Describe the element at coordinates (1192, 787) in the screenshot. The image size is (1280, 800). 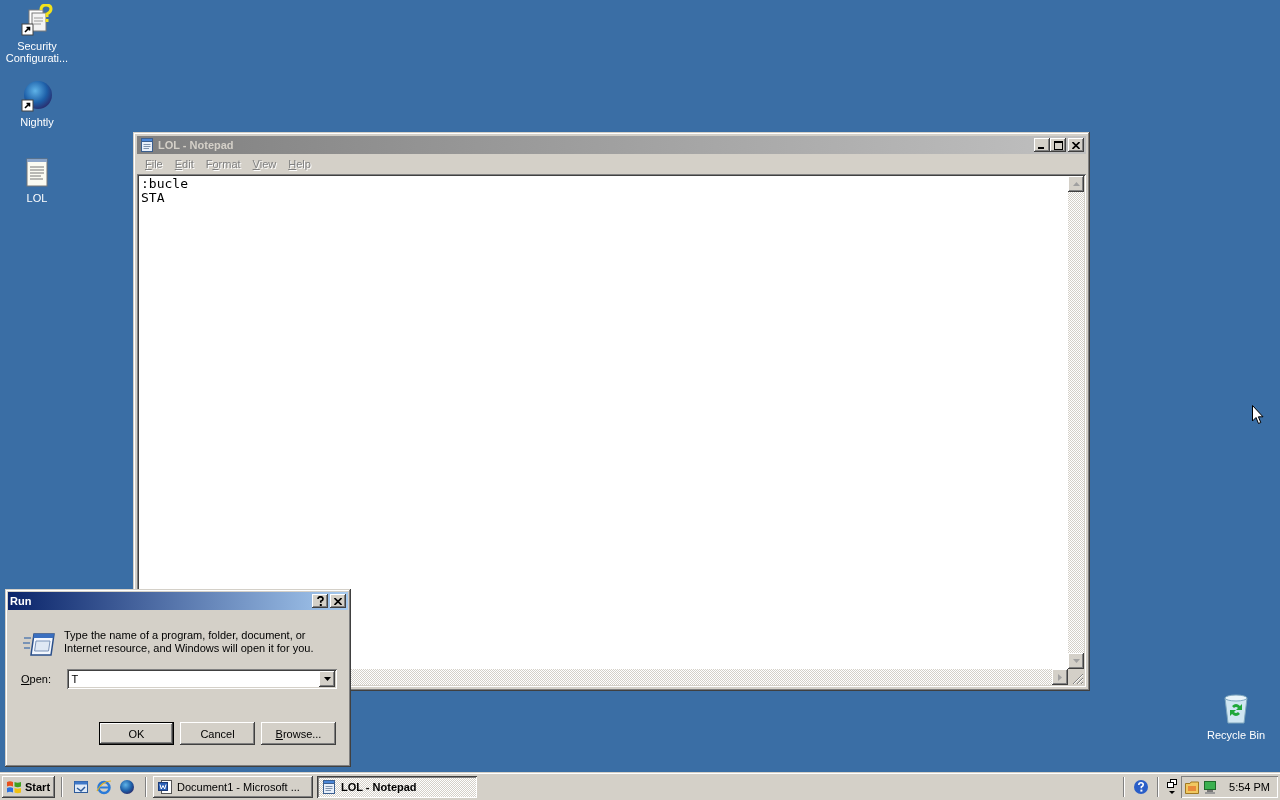
I see `folder-icon` at that location.